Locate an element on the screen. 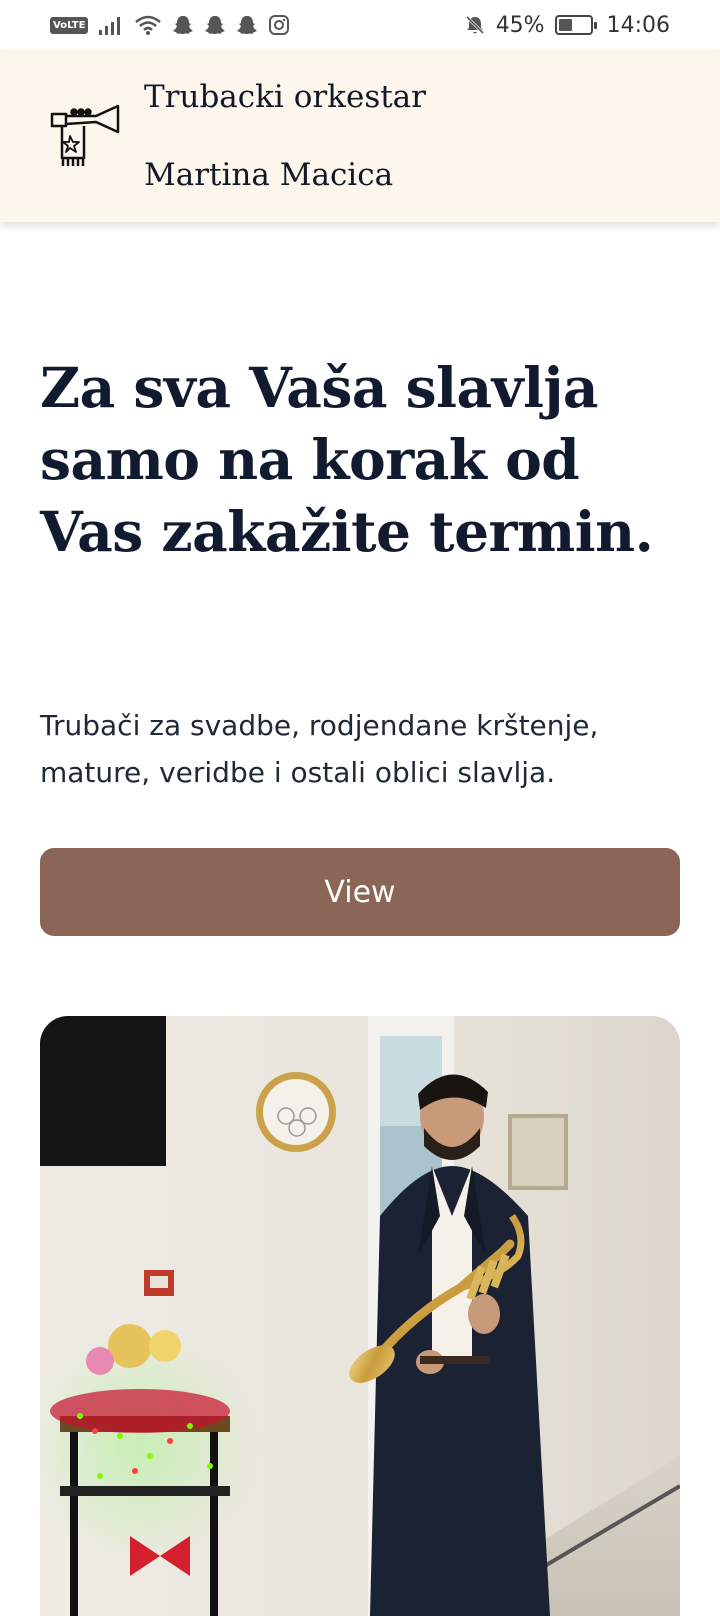 This screenshot has width=720, height=1616. brand-line-2: Martina Macica is located at coordinates (269, 174).